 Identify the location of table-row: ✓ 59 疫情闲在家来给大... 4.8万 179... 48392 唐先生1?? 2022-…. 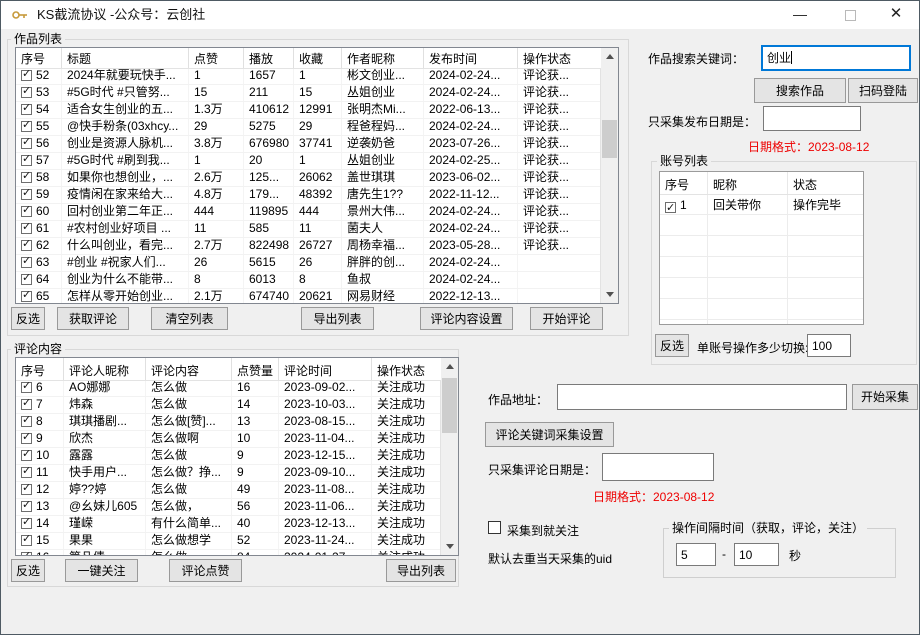
(308, 195).